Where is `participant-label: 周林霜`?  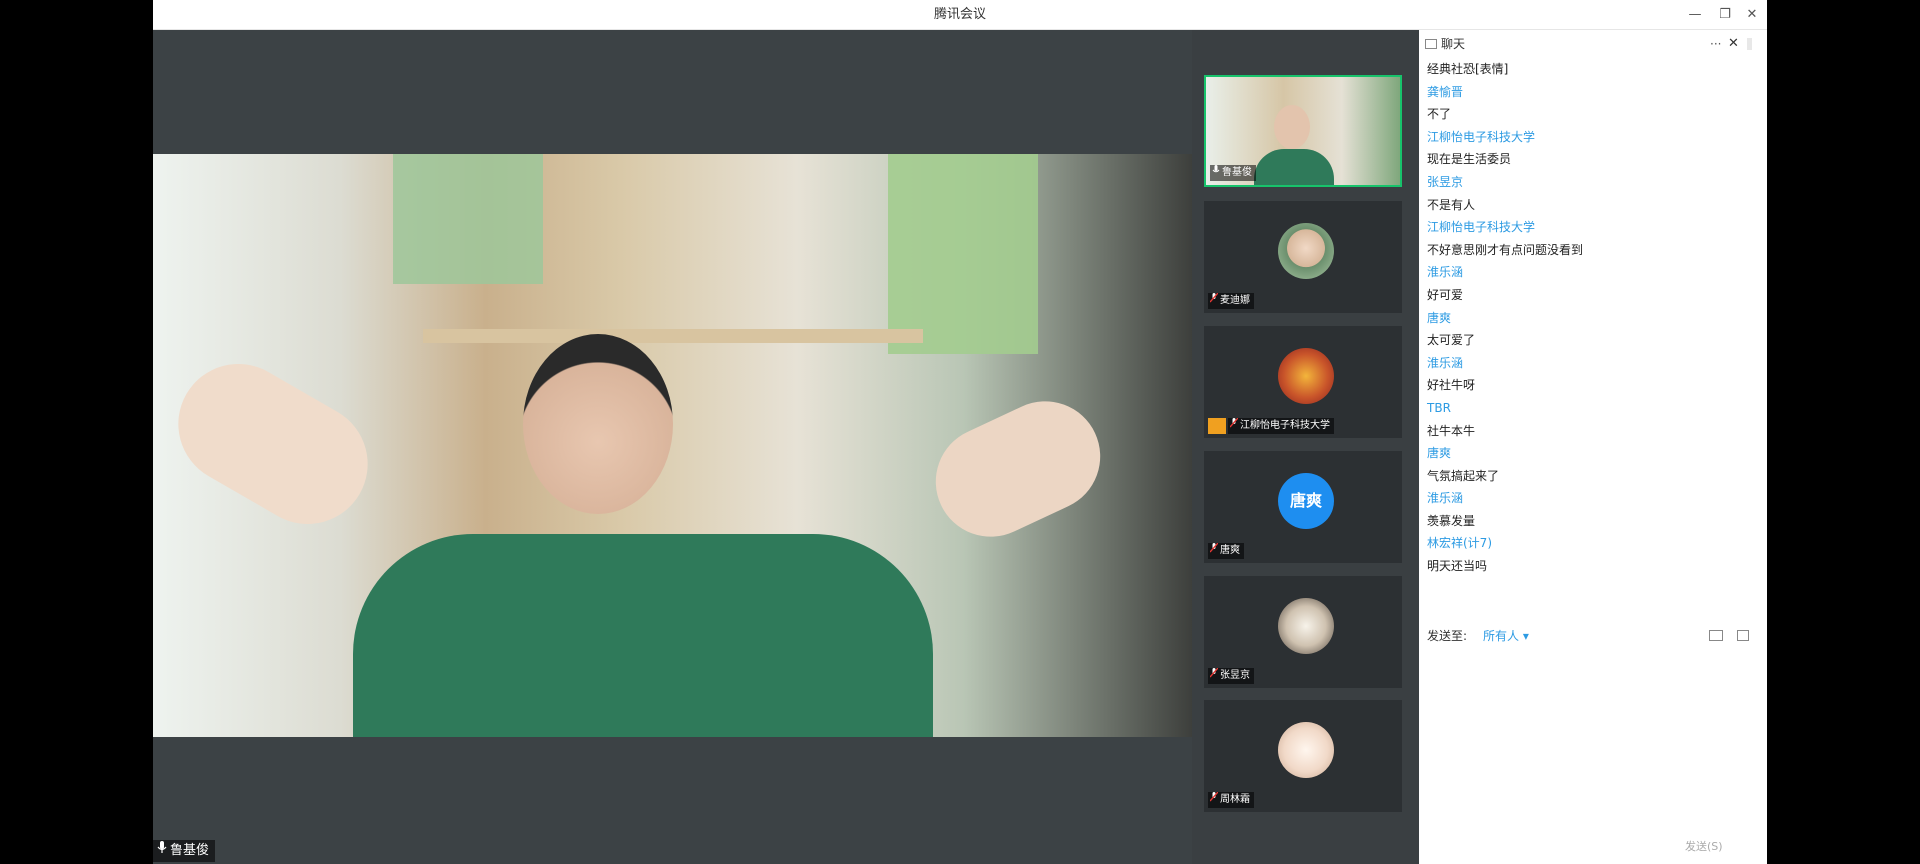
participant-label: 周林霜 is located at coordinates (1231, 799).